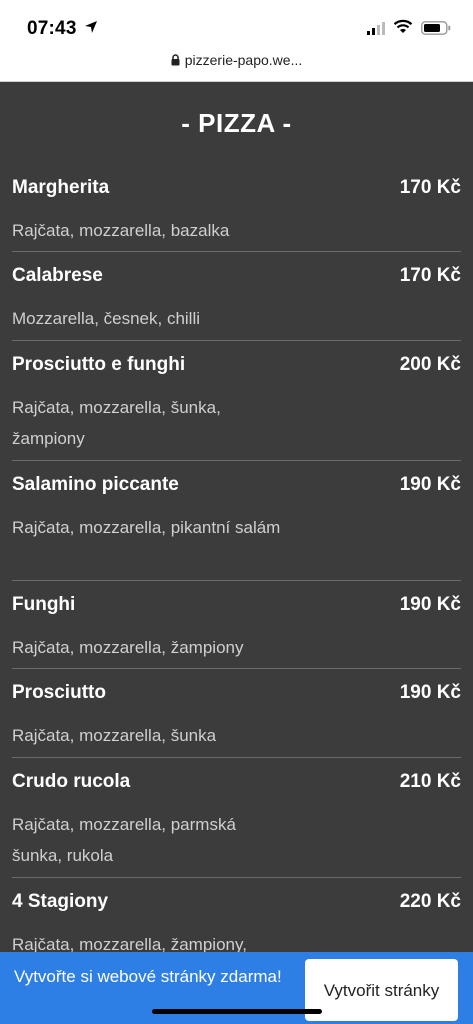 Image resolution: width=473 pixels, height=1024 pixels. What do you see at coordinates (236, 123) in the screenshot?
I see `menu-heading: - PIZZA -` at bounding box center [236, 123].